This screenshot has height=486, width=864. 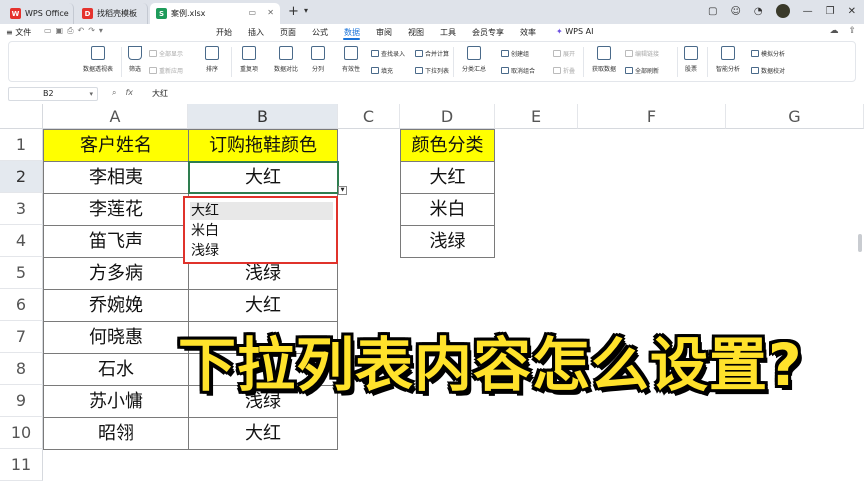 What do you see at coordinates (263, 145) in the screenshot?
I see `header-slipper-color: 订购拖鞋颜色` at bounding box center [263, 145].